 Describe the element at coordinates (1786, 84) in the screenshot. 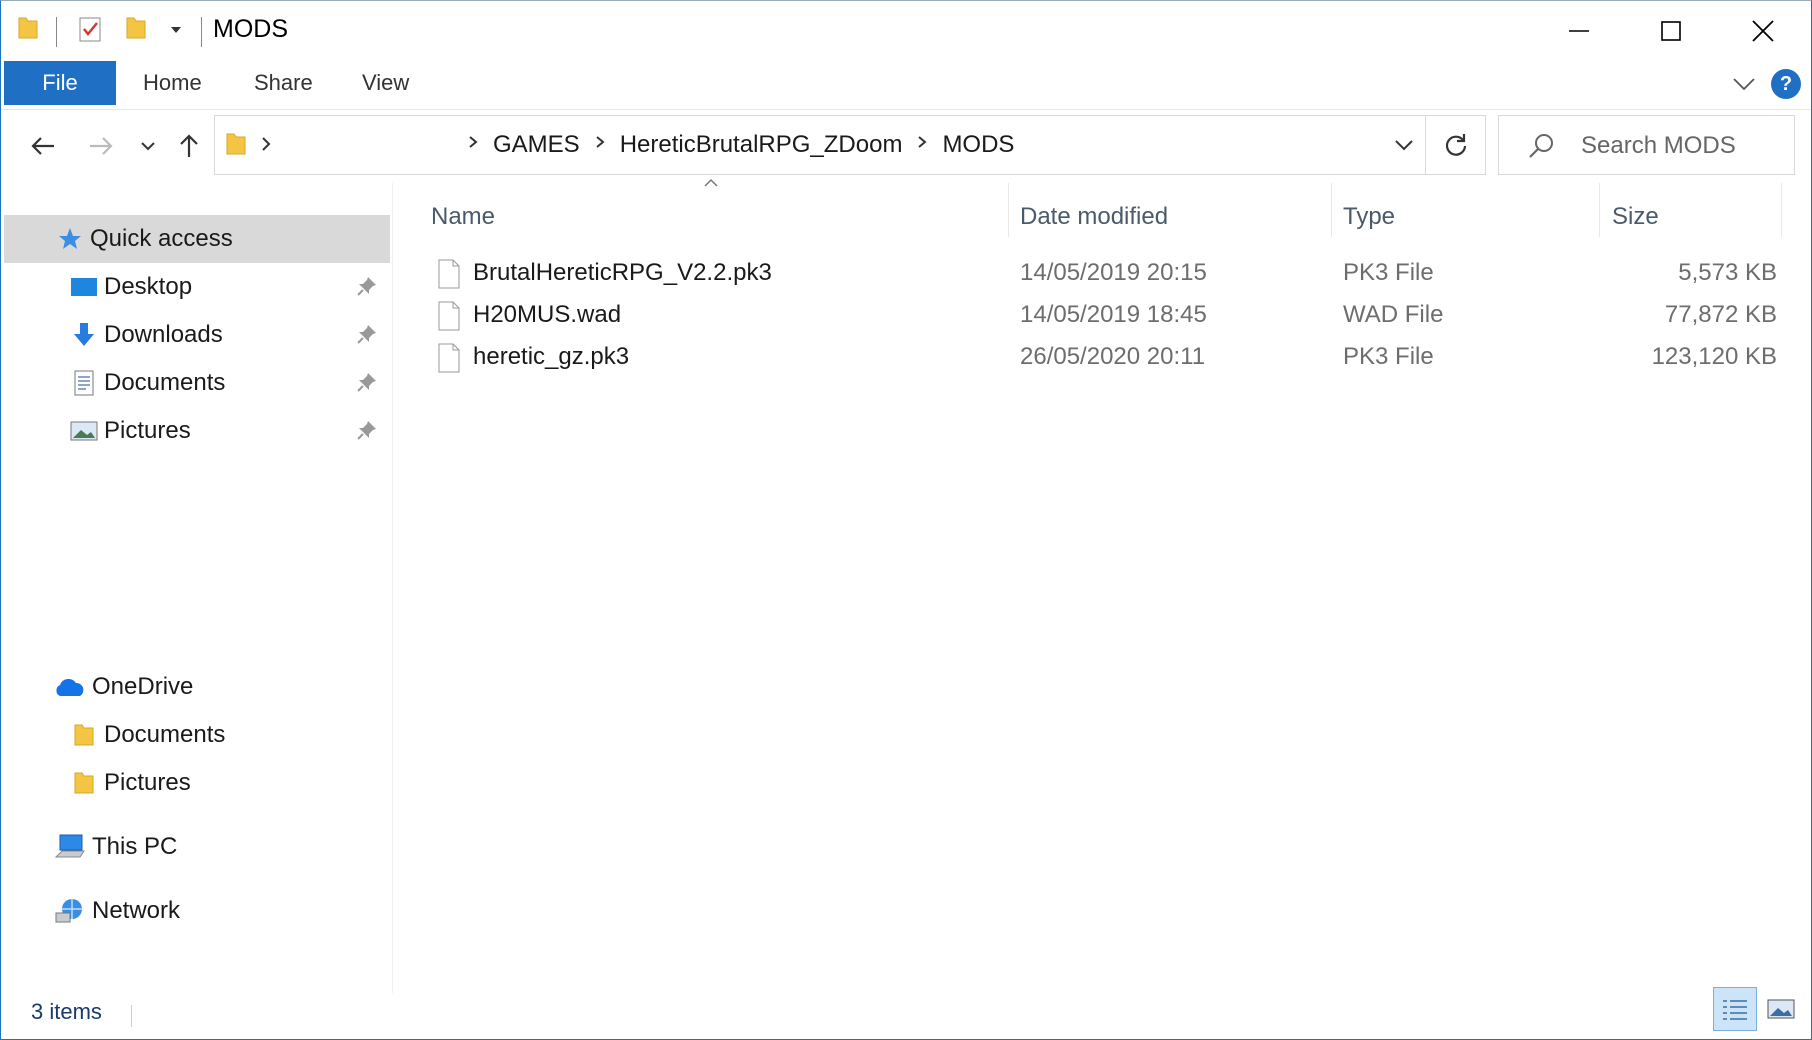

I see `help-button: ?` at that location.